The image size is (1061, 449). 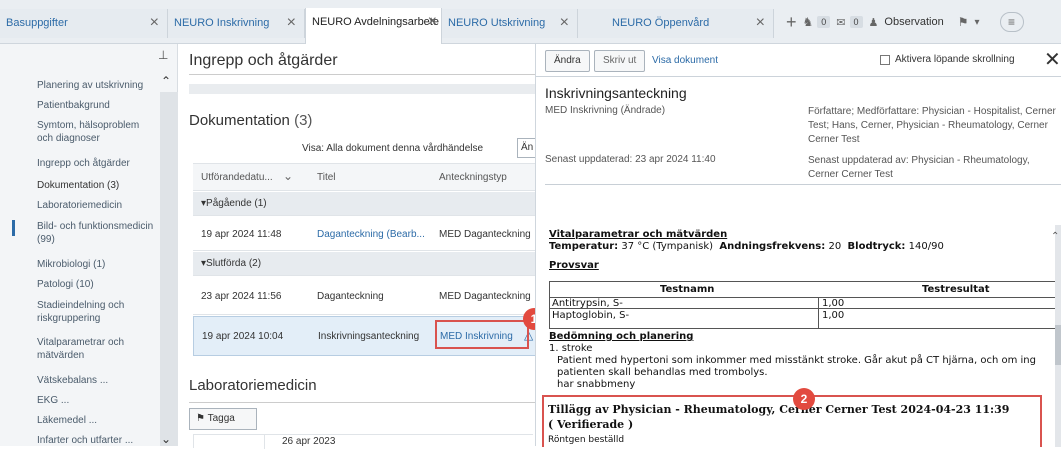 What do you see at coordinates (687, 289) in the screenshot?
I see `lab-col-name: Testnamn` at bounding box center [687, 289].